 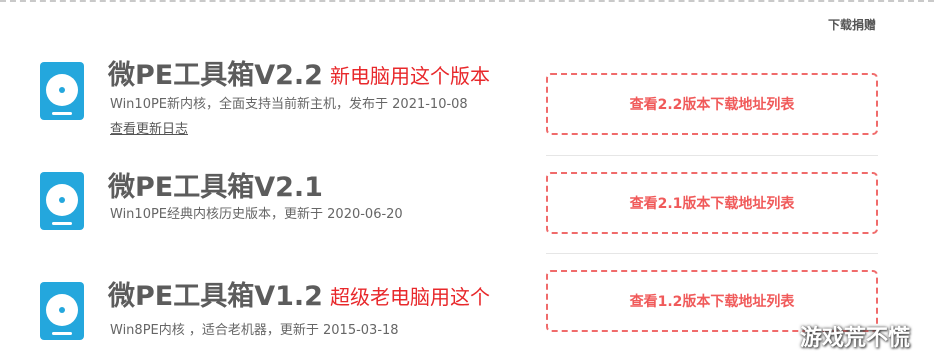 I want to click on top-dashed-divider, so click(x=467, y=1).